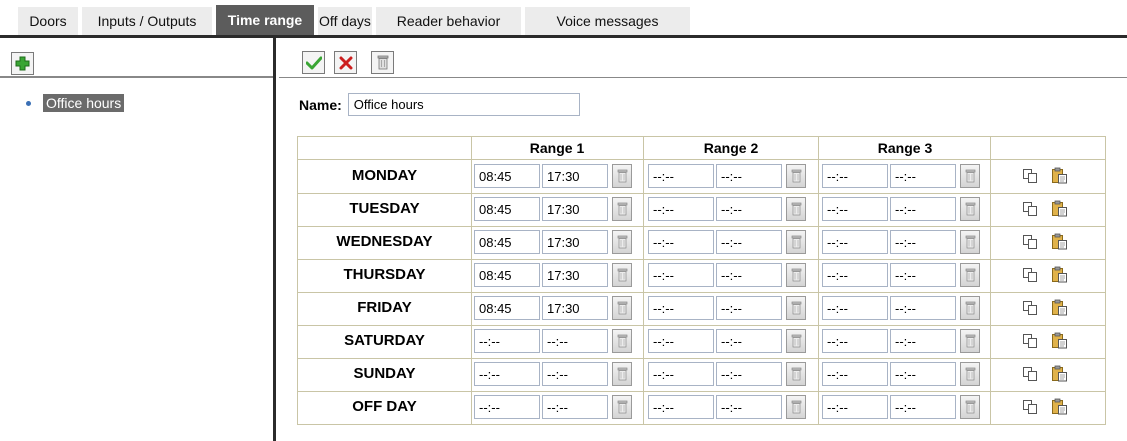 This screenshot has height=441, width=1127. What do you see at coordinates (147, 21) in the screenshot?
I see `tab-inputs-outputs: Inputs / Outputs` at bounding box center [147, 21].